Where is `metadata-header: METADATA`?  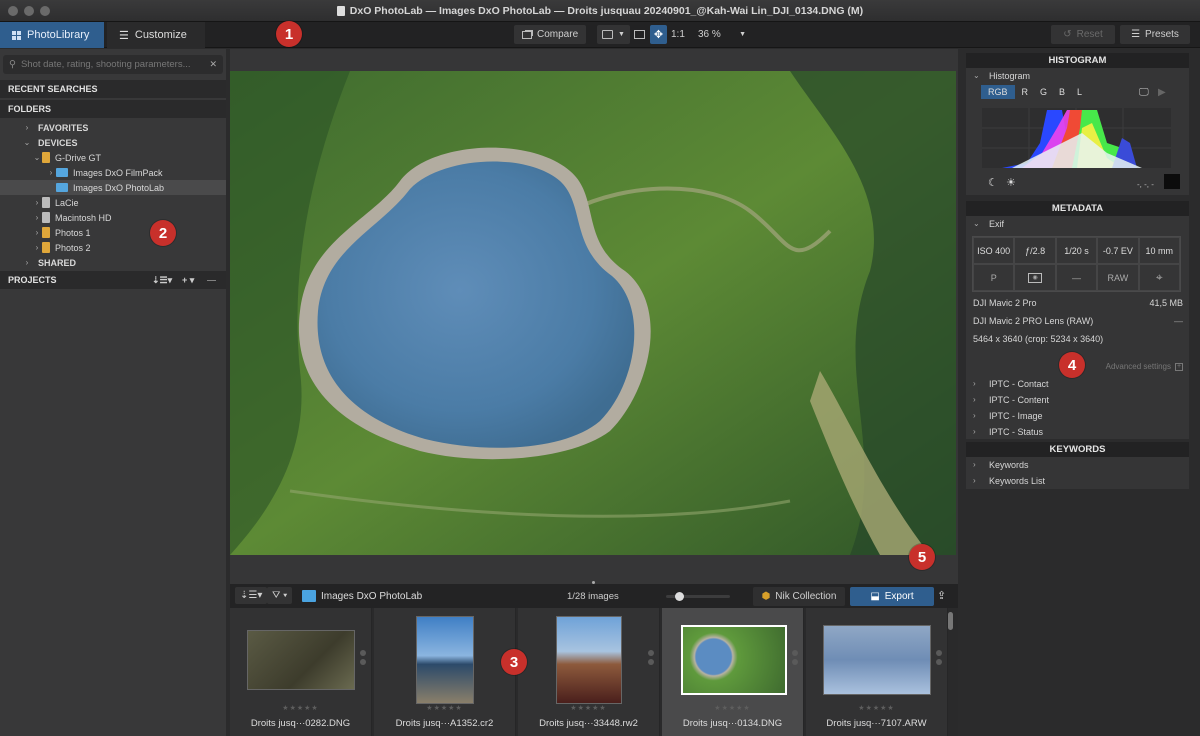
metadata-header: METADATA is located at coordinates (1077, 208).